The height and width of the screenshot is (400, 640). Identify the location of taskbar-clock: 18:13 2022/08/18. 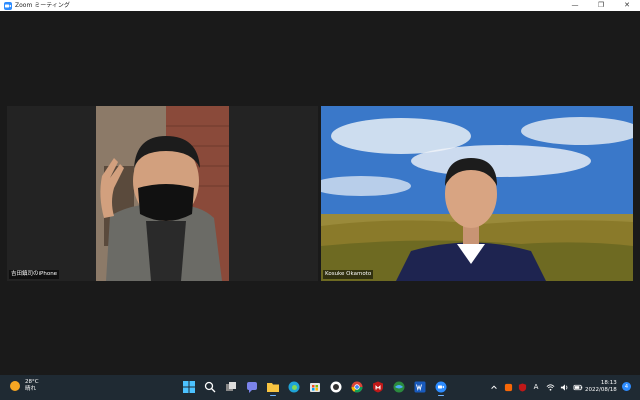
(601, 387).